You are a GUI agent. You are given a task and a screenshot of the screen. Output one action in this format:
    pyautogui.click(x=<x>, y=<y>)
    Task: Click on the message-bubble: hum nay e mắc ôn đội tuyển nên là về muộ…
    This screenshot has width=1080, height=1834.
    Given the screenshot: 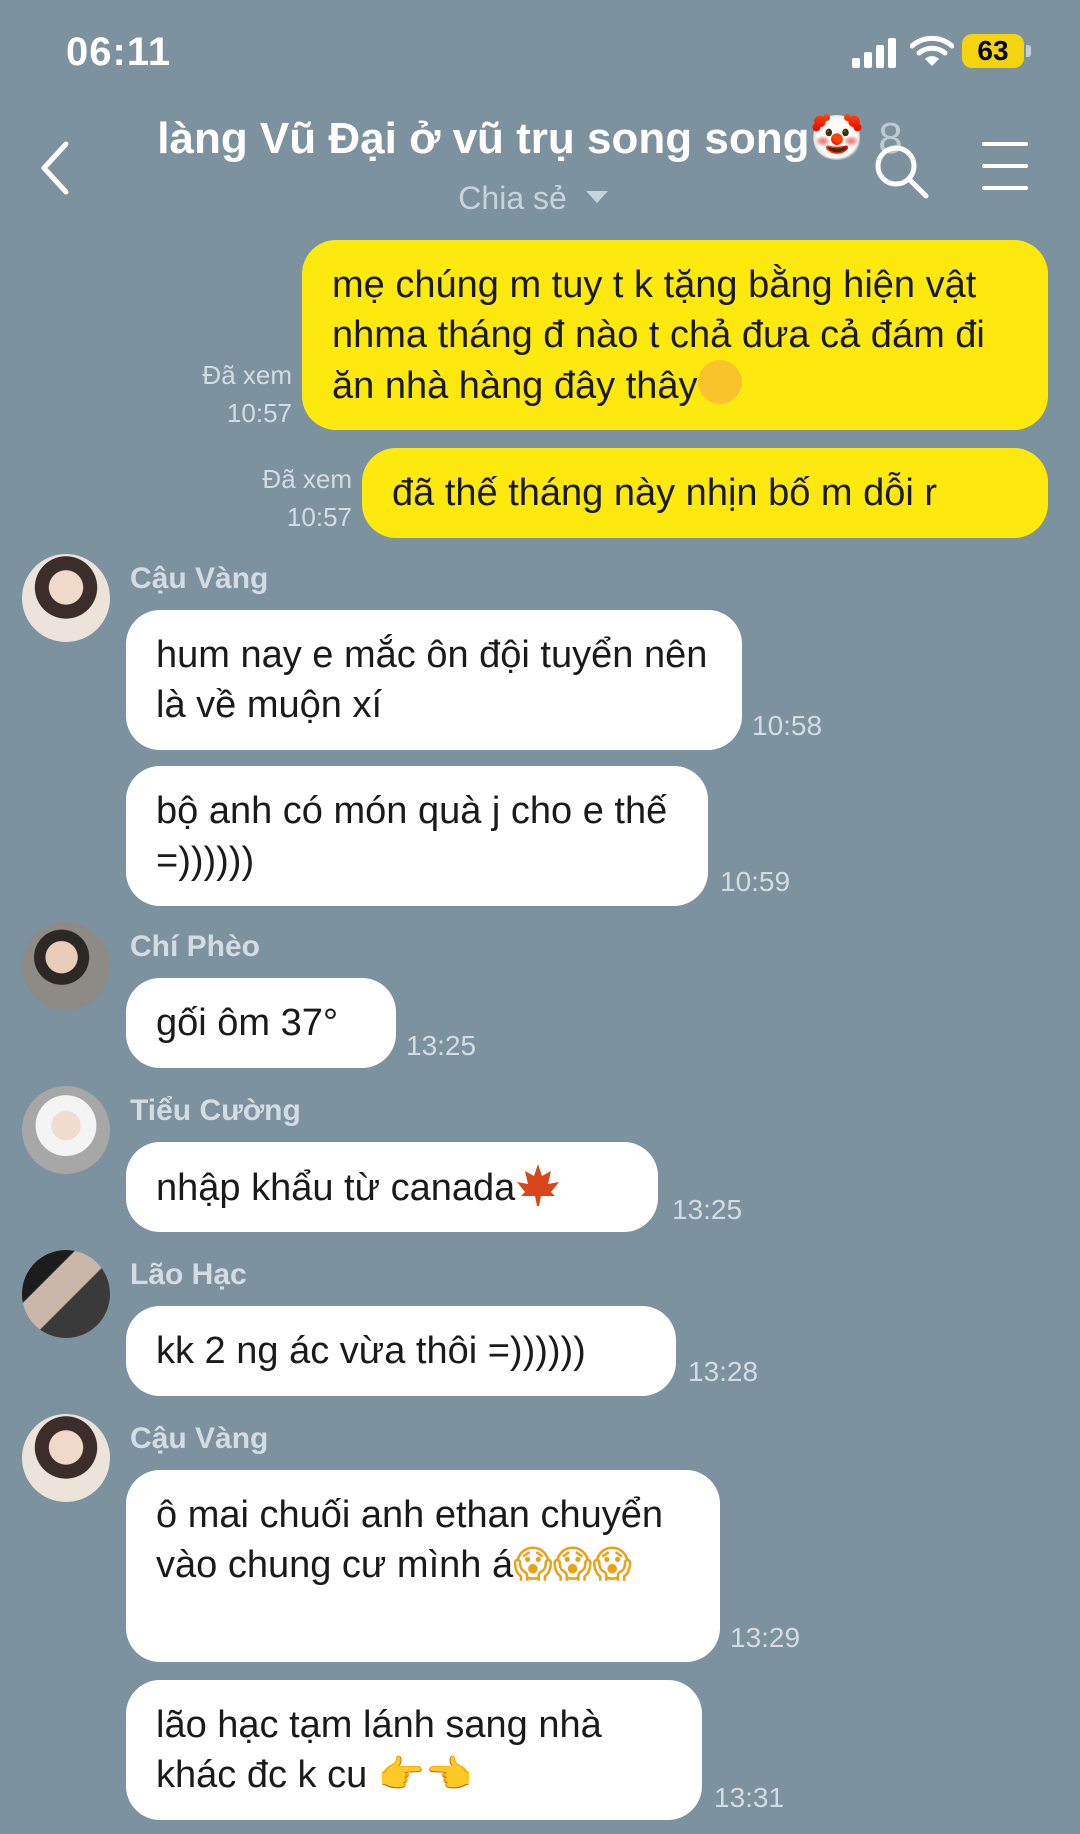 What is the action you would take?
    pyautogui.click(x=434, y=680)
    